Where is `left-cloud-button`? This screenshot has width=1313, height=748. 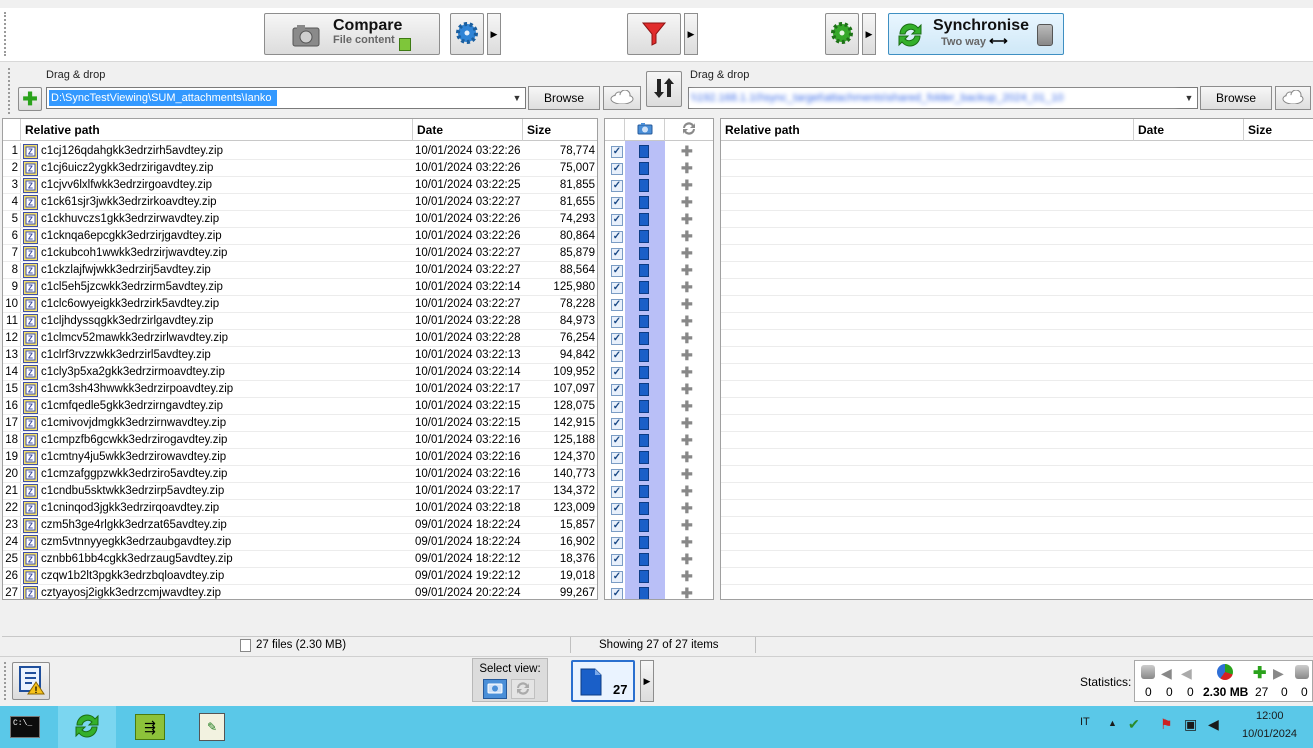
left-cloud-button is located at coordinates (622, 98).